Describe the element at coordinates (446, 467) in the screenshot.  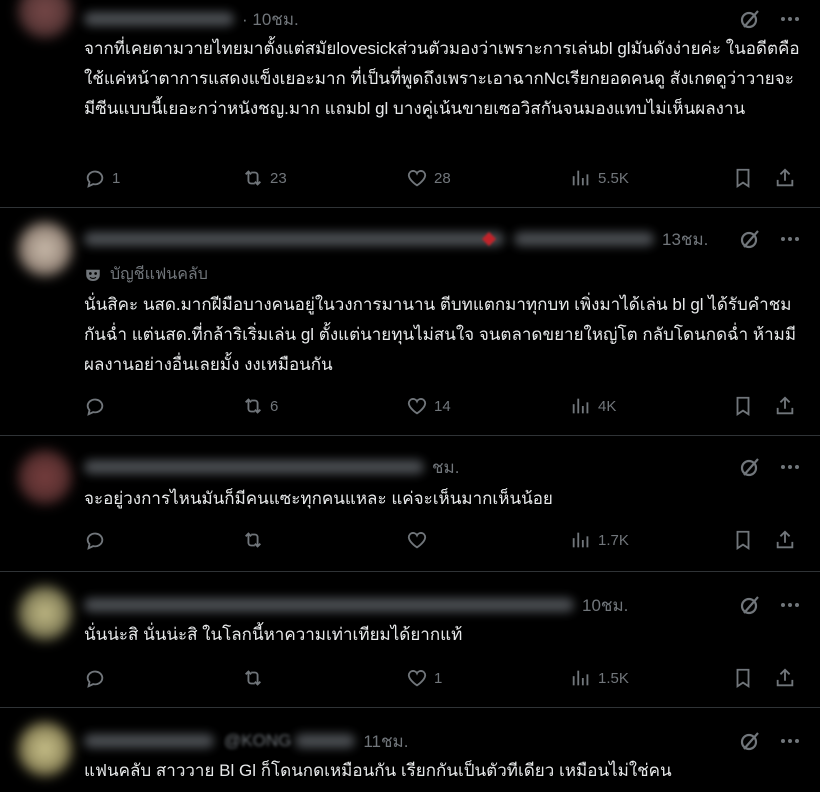
I see `post-time: ชม.` at that location.